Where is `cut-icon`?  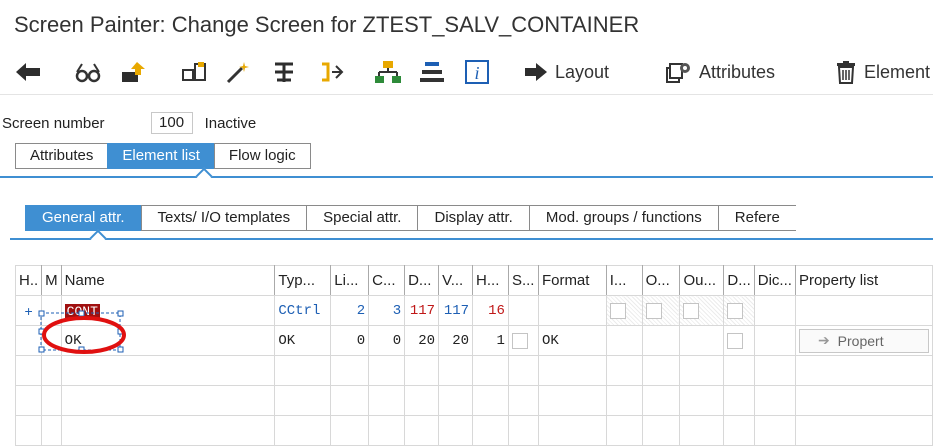
cut-icon is located at coordinates (285, 72).